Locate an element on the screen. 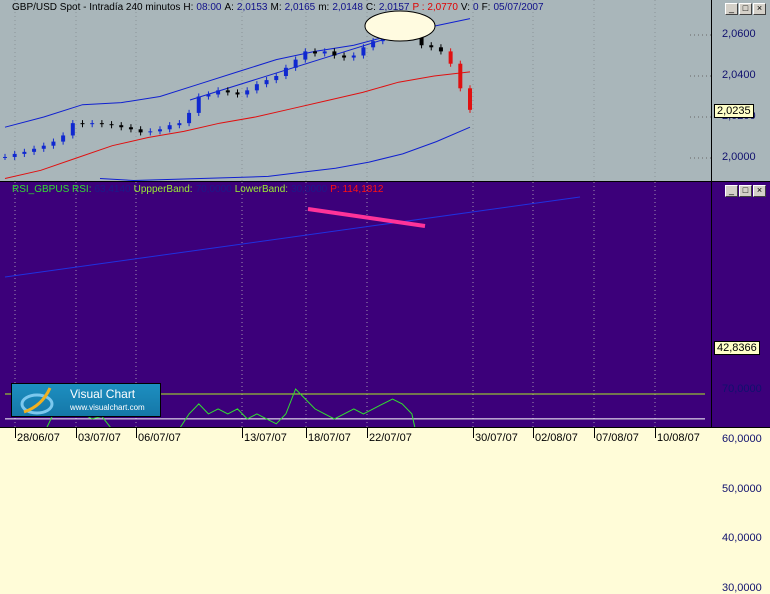 This screenshot has width=770, height=594. header-field: H: is located at coordinates (188, 7).